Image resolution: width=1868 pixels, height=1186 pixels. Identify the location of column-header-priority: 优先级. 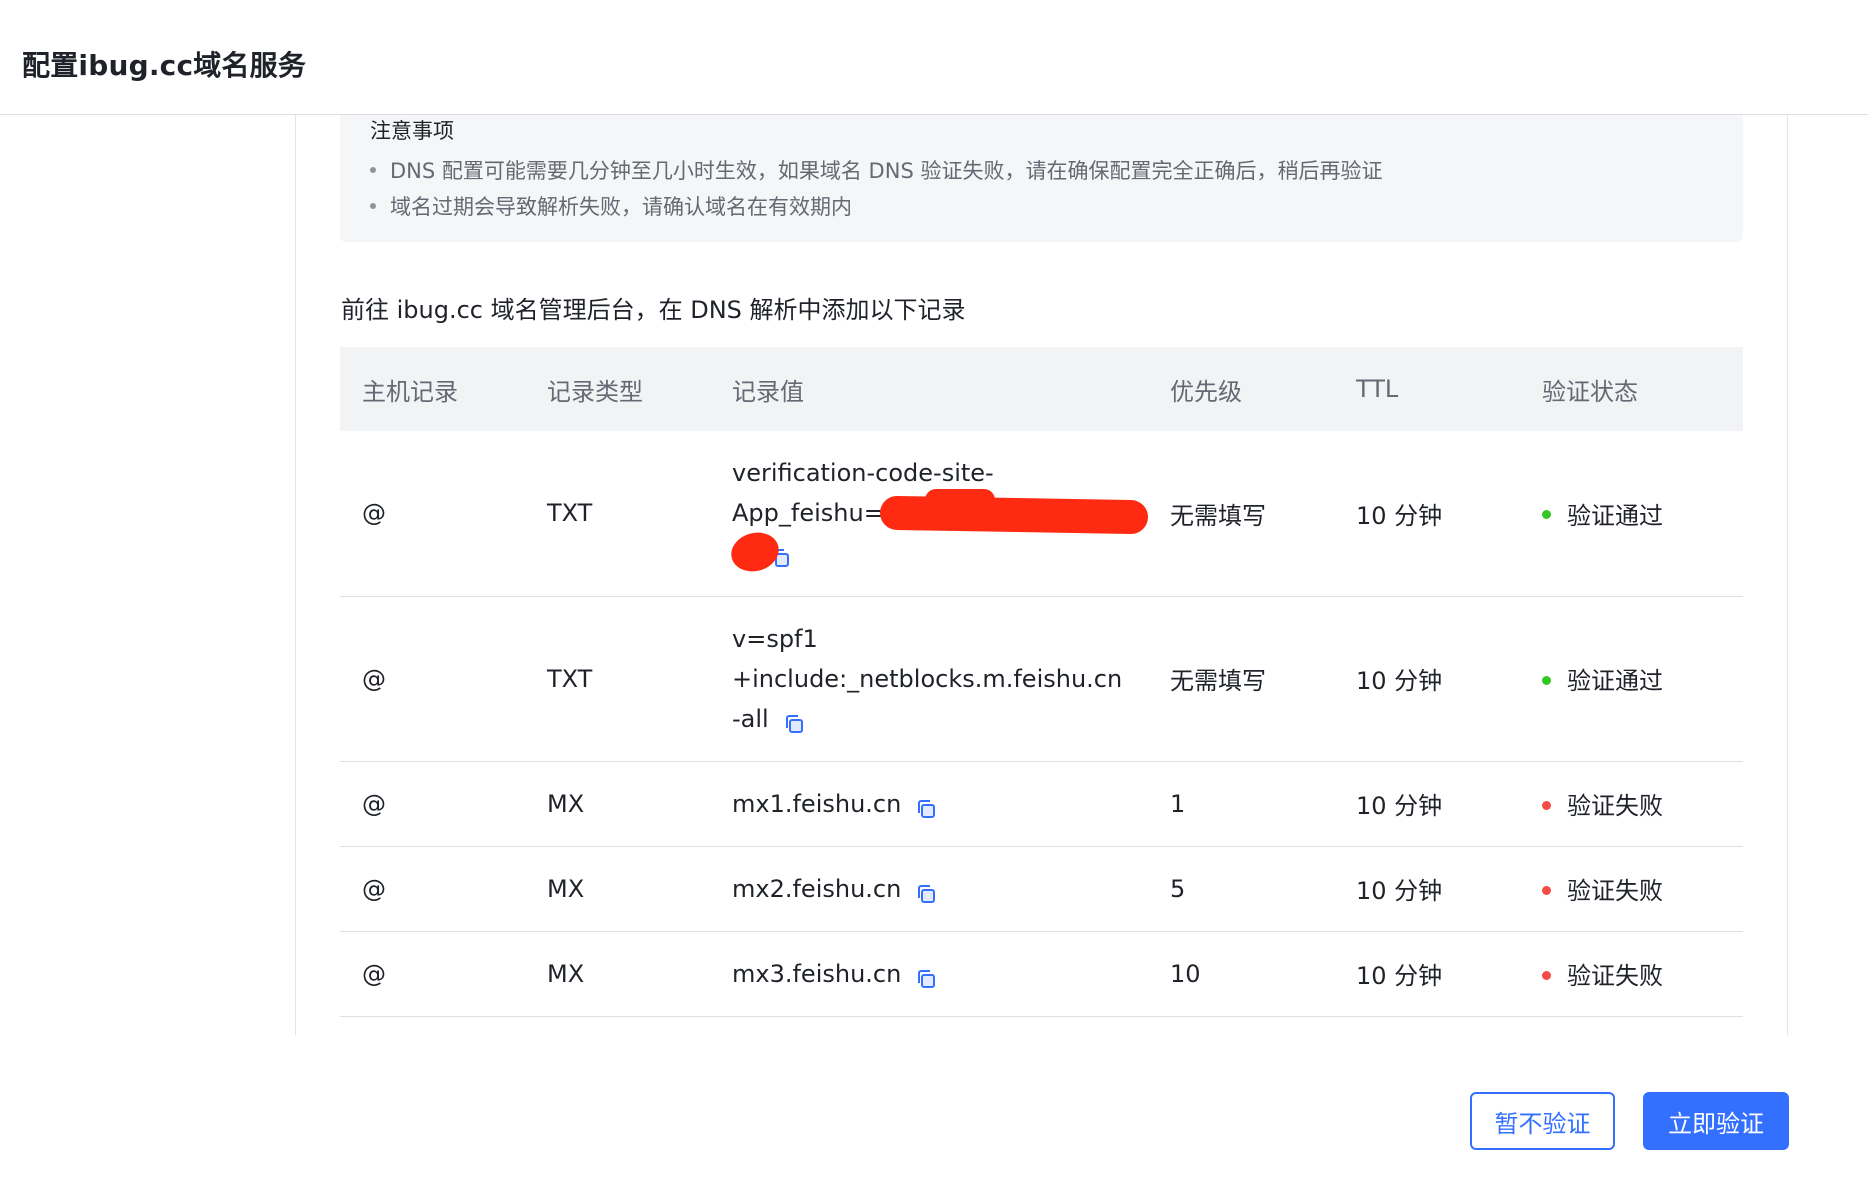
(1241, 389).